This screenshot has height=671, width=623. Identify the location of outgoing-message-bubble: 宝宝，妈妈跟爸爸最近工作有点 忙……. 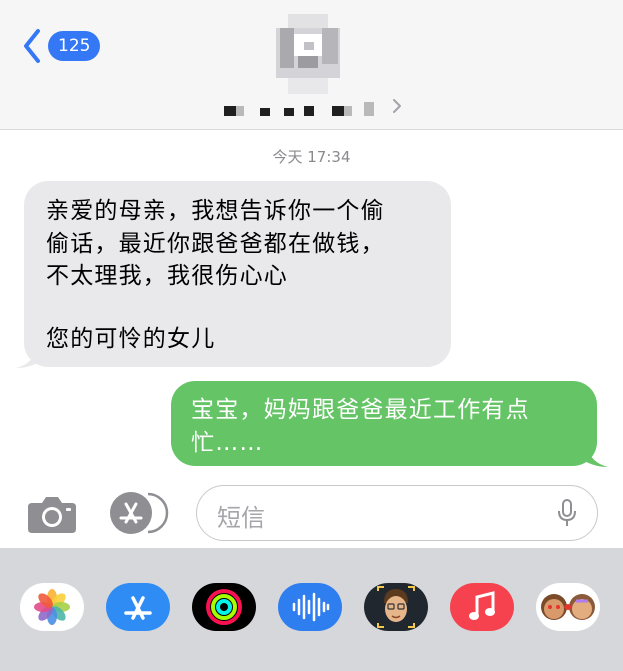
(384, 423).